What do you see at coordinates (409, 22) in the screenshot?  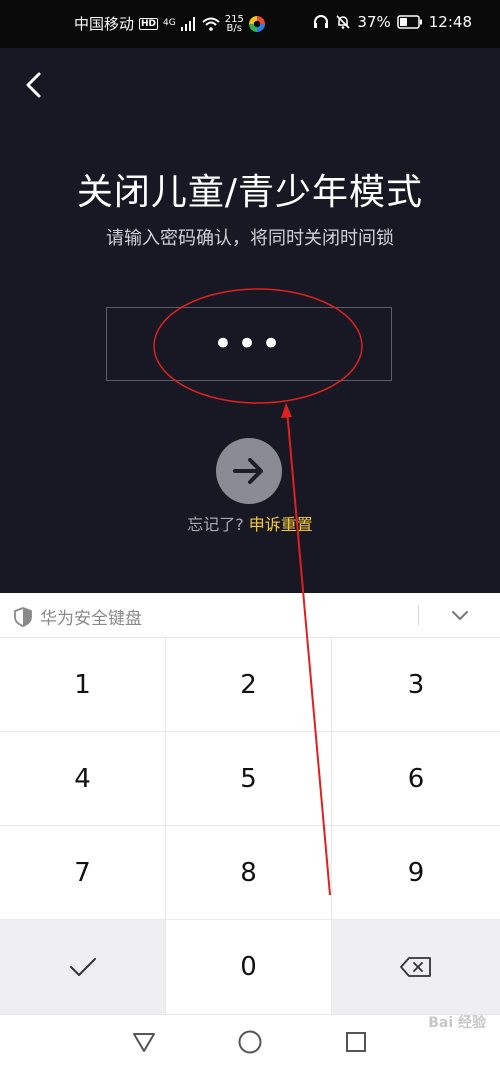 I see `battery-icon` at bounding box center [409, 22].